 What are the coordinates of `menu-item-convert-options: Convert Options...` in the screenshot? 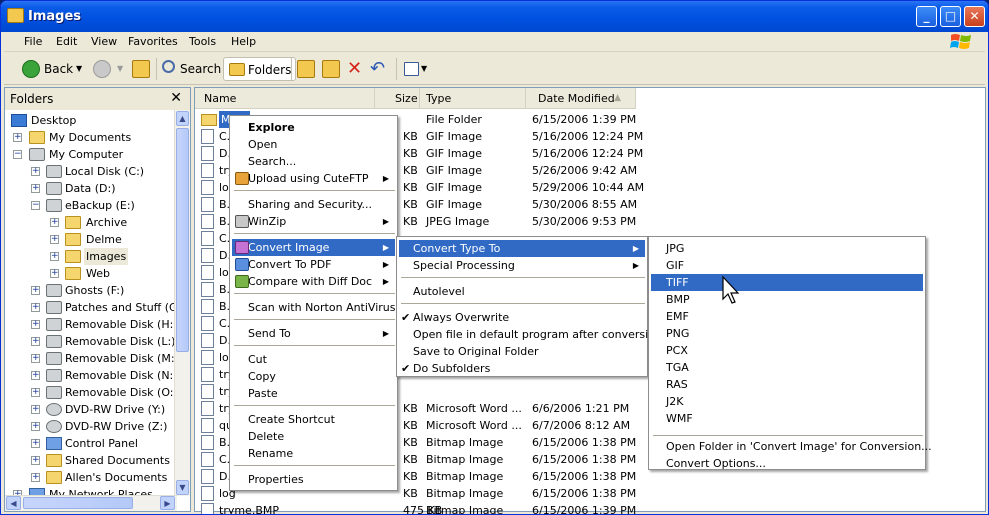 It's located at (787, 463).